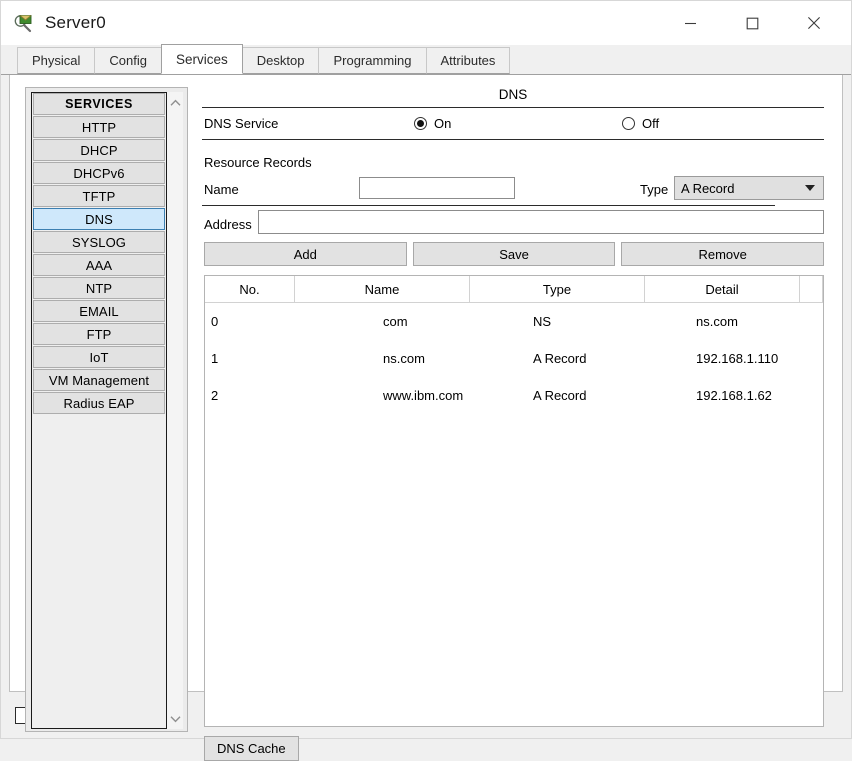 Image resolution: width=852 pixels, height=761 pixels. I want to click on sidebar-item-label: DHCPv6, so click(99, 173).